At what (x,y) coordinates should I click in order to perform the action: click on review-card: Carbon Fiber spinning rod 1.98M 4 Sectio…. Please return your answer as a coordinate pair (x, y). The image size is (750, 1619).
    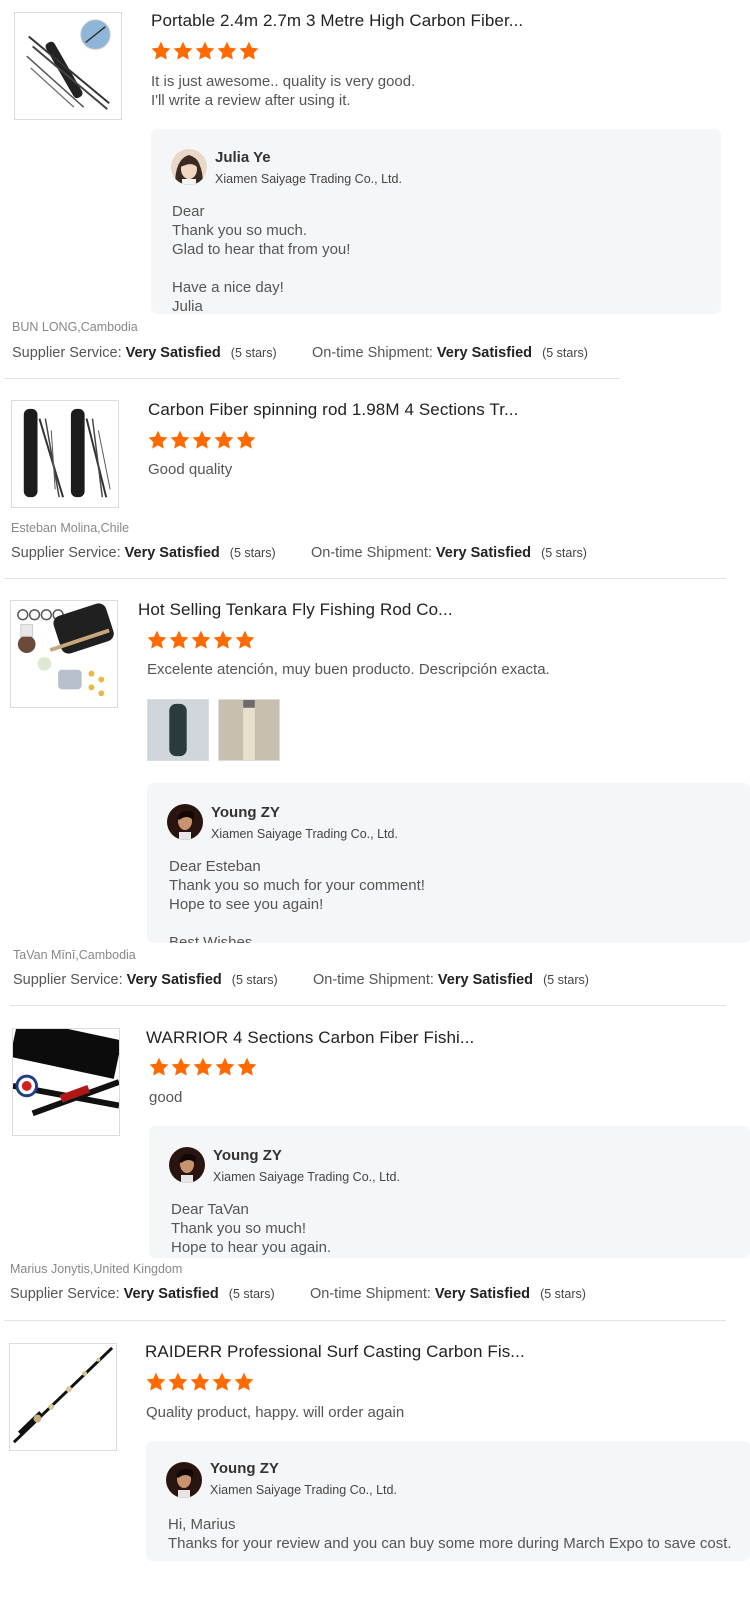
    Looking at the image, I should click on (375, 485).